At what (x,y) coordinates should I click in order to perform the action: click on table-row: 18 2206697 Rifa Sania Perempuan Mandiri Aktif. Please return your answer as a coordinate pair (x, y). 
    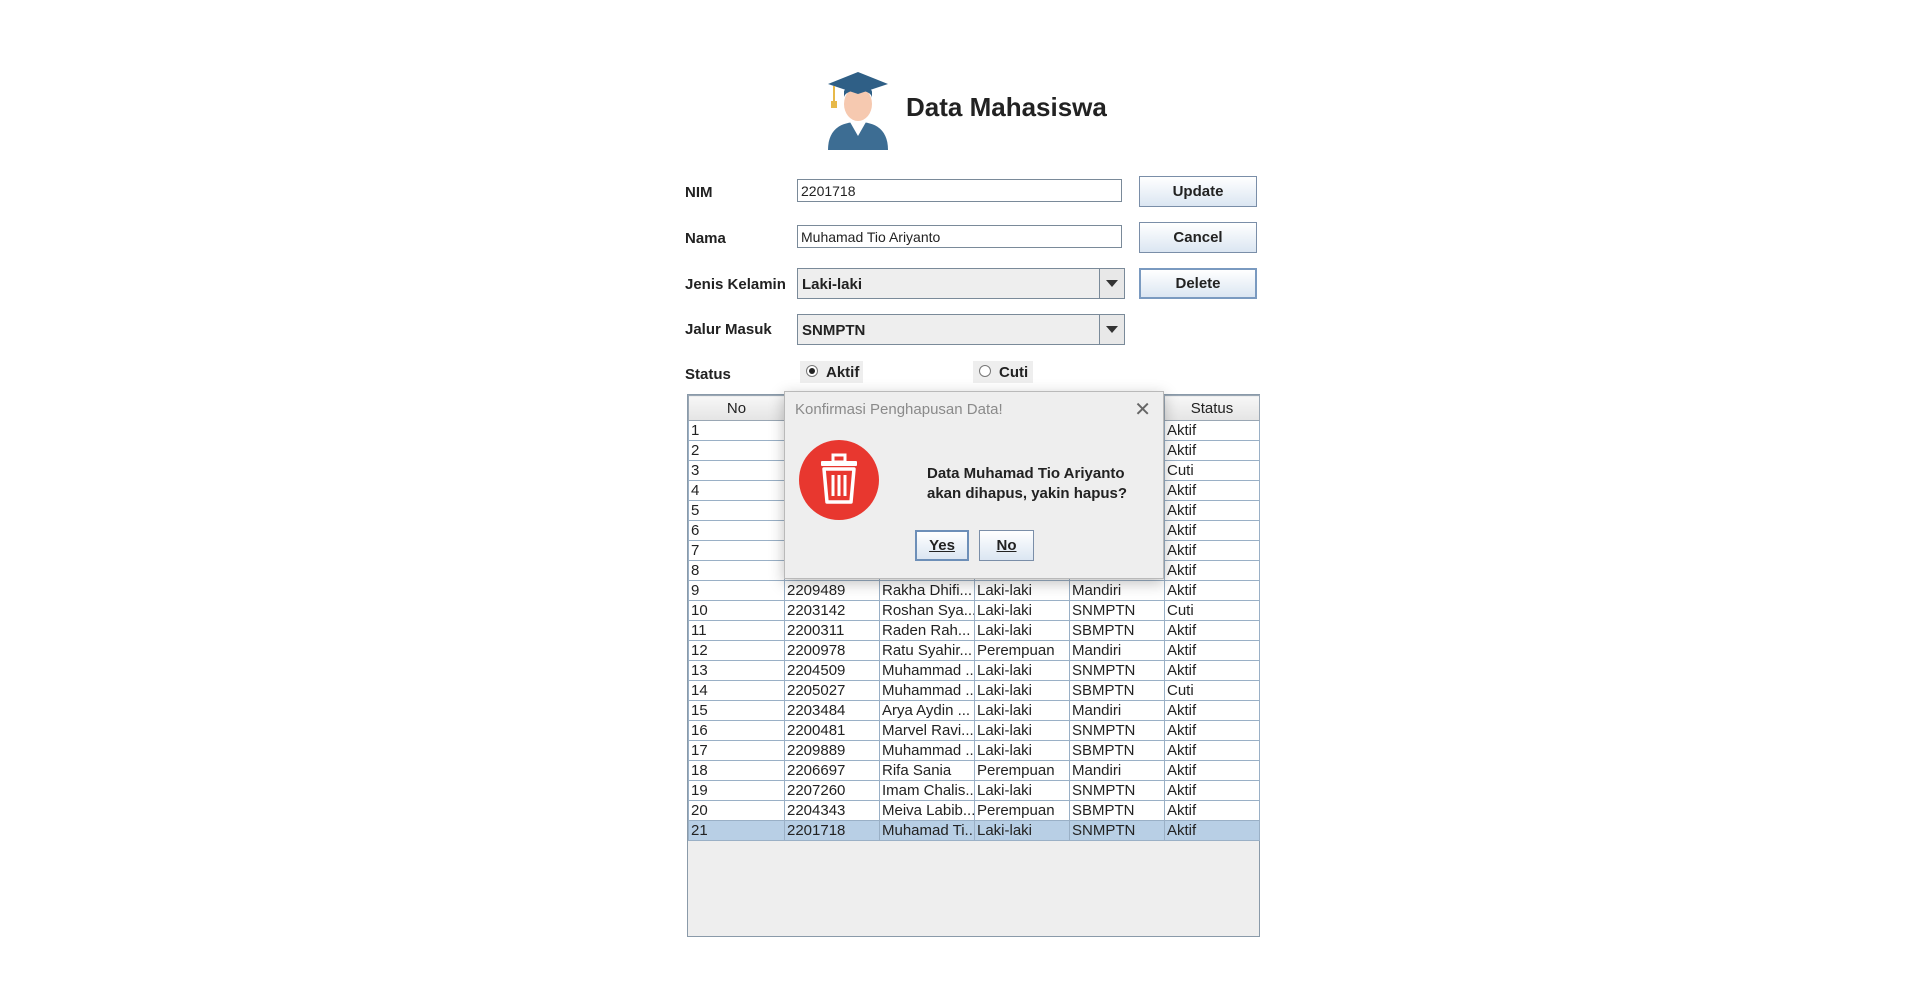
    Looking at the image, I should click on (974, 770).